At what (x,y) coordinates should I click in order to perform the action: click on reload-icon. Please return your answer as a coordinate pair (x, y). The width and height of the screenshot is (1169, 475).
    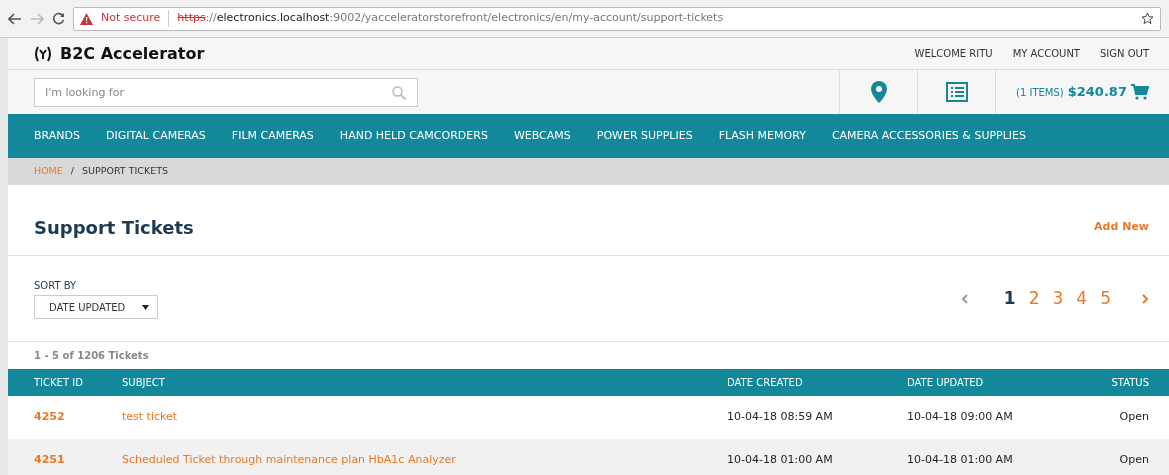
    Looking at the image, I should click on (58, 18).